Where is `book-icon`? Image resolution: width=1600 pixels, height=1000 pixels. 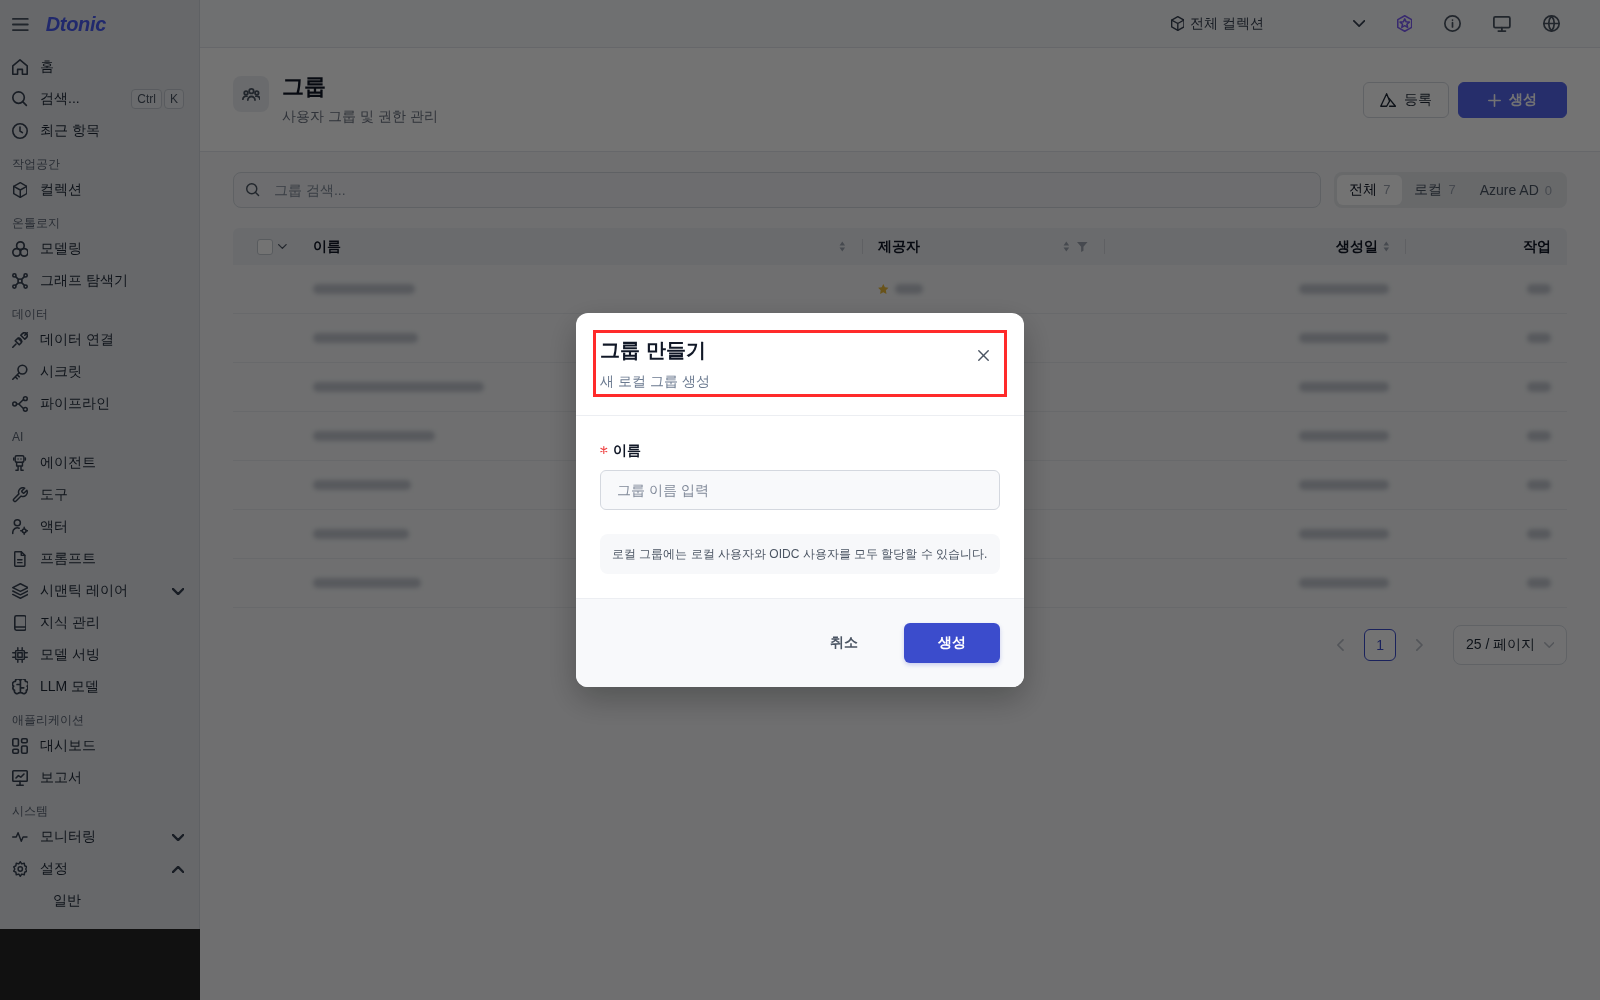
book-icon is located at coordinates (20, 623).